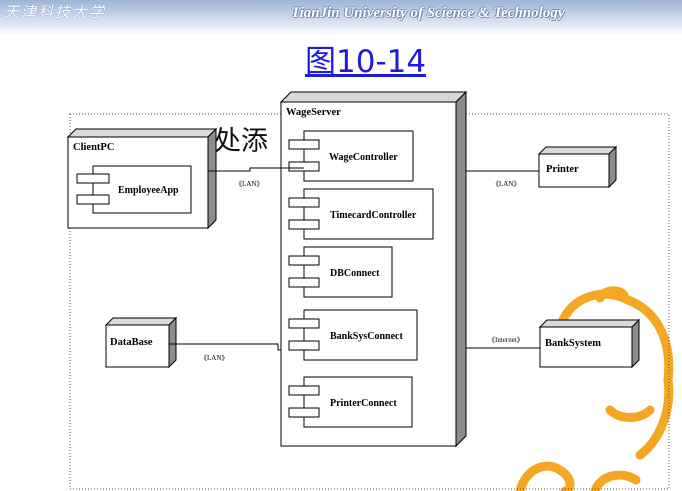  I want to click on node-label-bank-system: BankSystem, so click(573, 343).